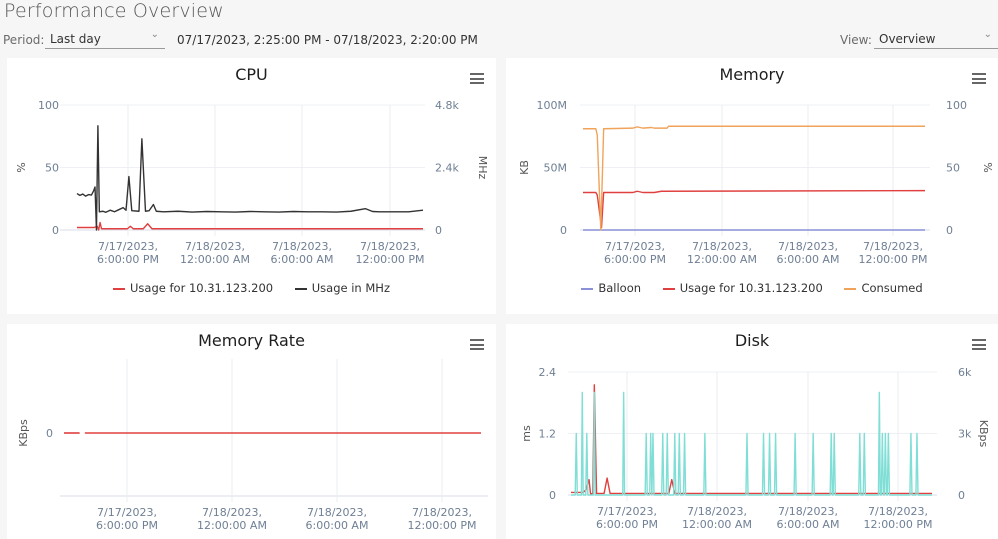 This screenshot has height=539, width=998. Describe the element at coordinates (48, 105) in the screenshot. I see `y-tick-label: 100` at that location.